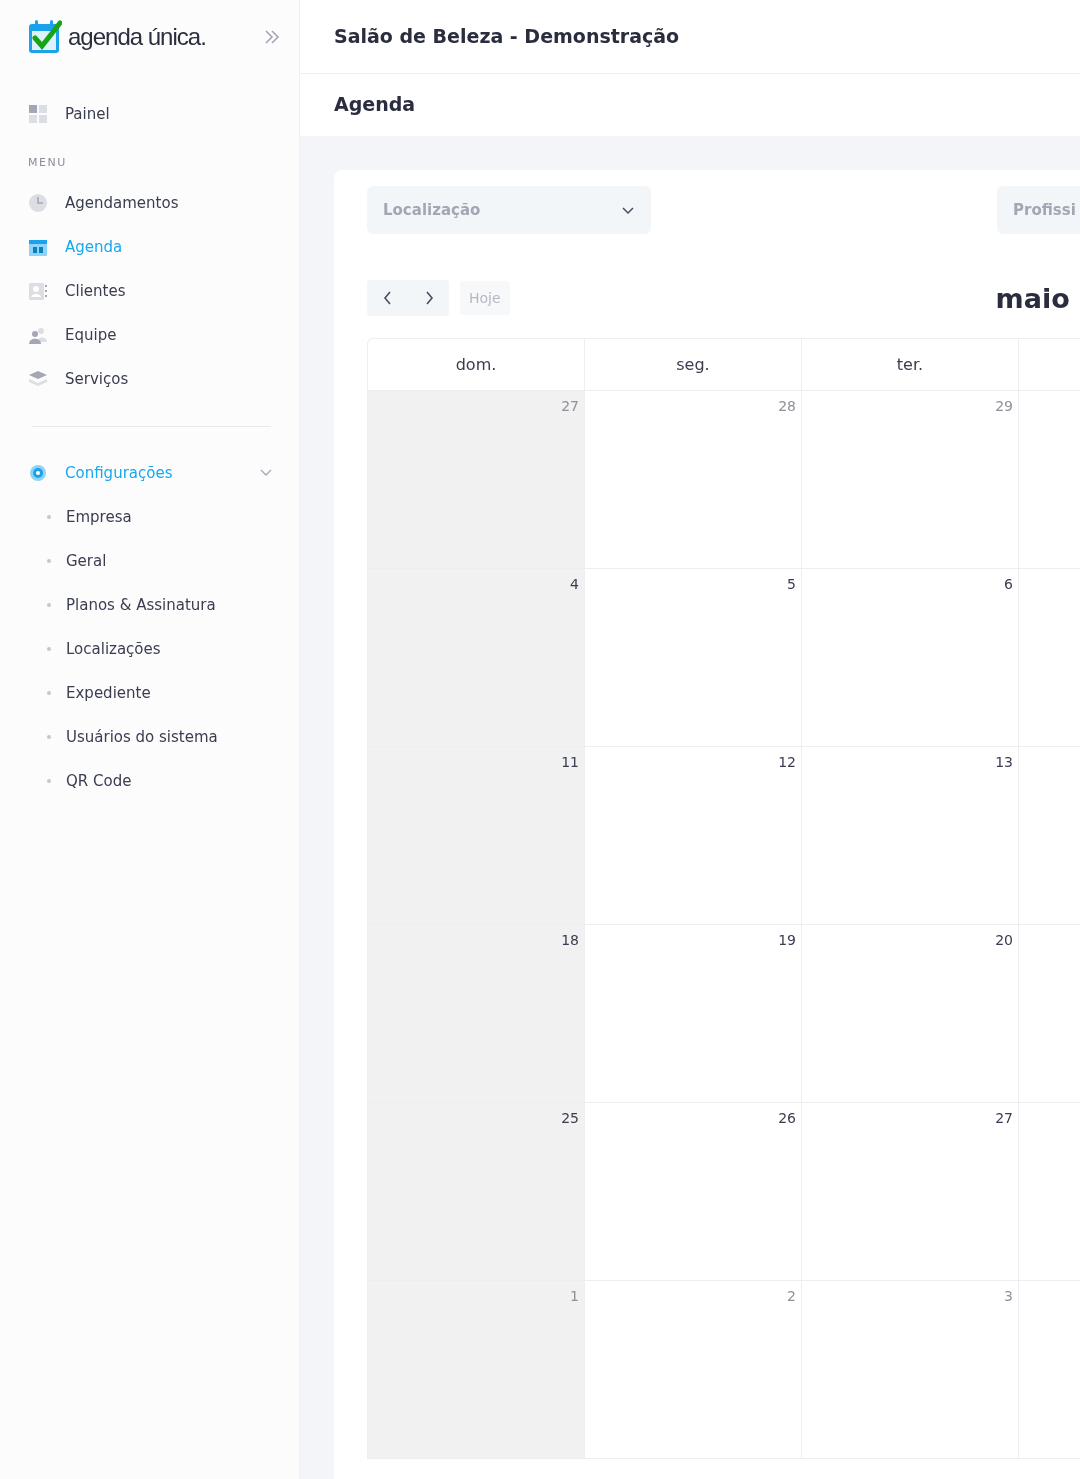 This screenshot has width=1080, height=1479. I want to click on day-number: 1, so click(574, 1296).